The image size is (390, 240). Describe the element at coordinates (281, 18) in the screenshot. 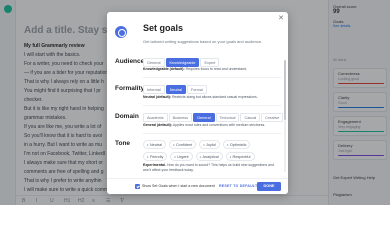

I see `close-icon: ✕` at that location.